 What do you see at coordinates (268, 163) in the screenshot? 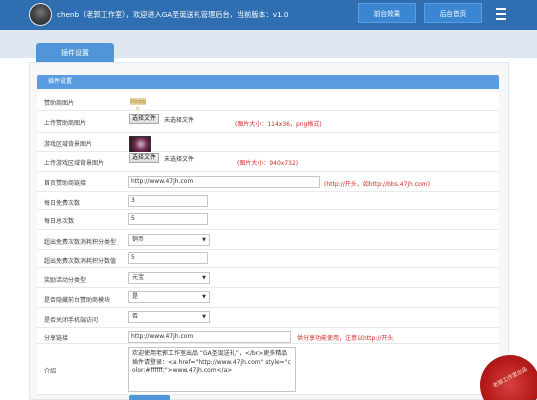
I see `upload-game-bg-hint: (图片大小：940x732)` at bounding box center [268, 163].